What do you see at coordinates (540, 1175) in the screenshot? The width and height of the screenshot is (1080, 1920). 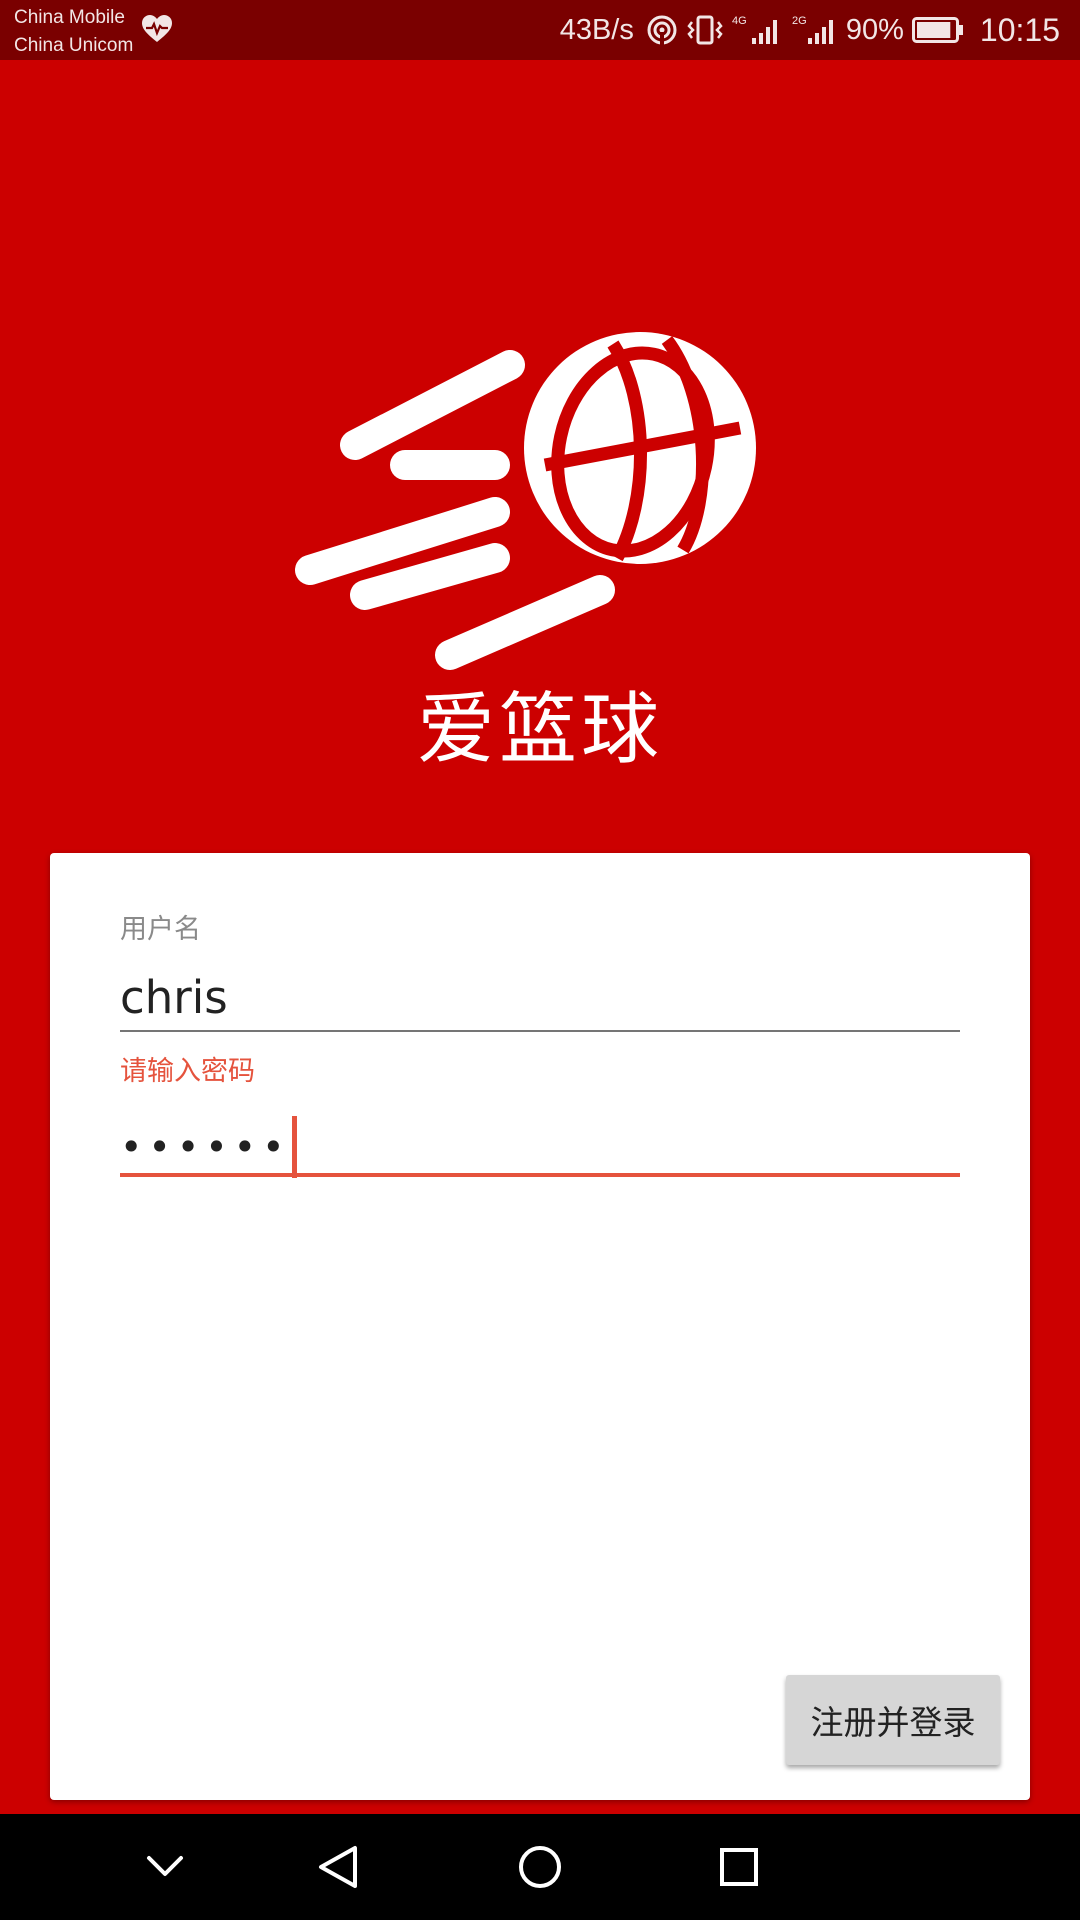 I see `password-underline` at bounding box center [540, 1175].